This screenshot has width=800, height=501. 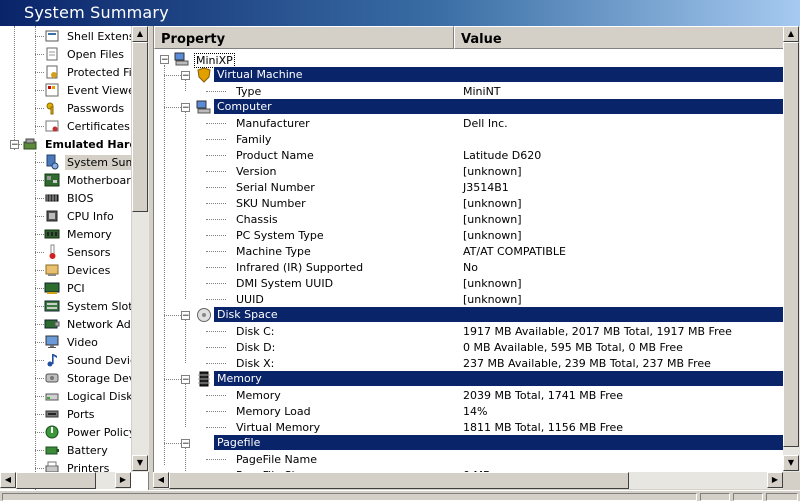 What do you see at coordinates (90, 432) in the screenshot?
I see `tree-item: Power Policy` at bounding box center [90, 432].